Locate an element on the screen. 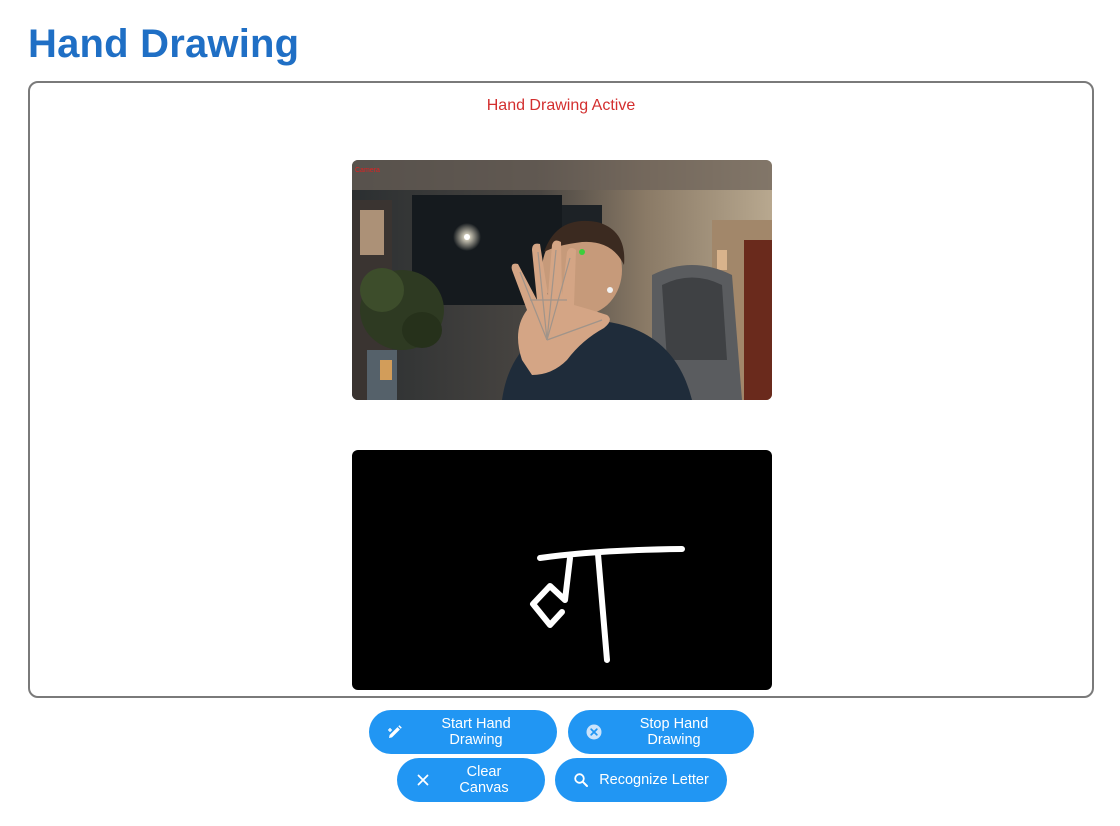  start-hand-drawing-button: Start Hand Drawing is located at coordinates (463, 732).